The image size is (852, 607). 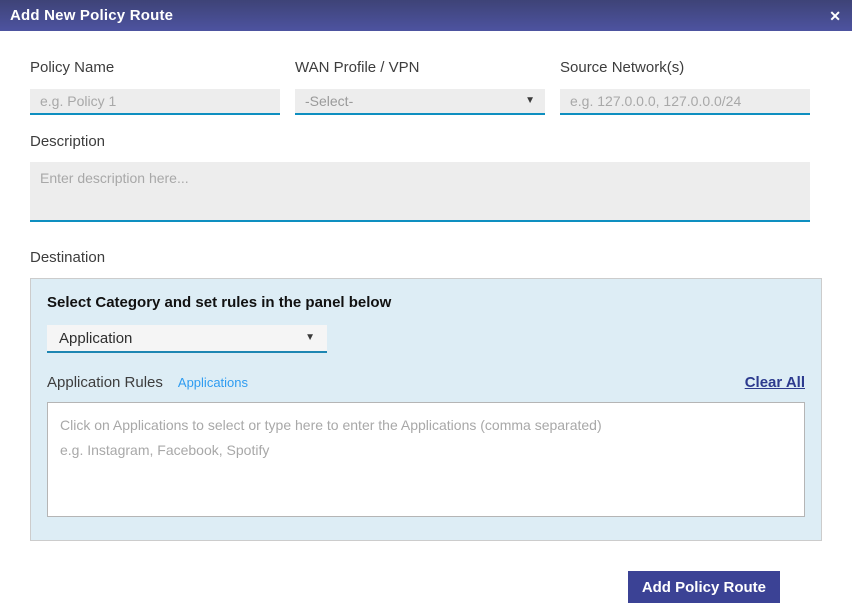 I want to click on dialog-header: Add New Policy Route ✕, so click(x=426, y=15).